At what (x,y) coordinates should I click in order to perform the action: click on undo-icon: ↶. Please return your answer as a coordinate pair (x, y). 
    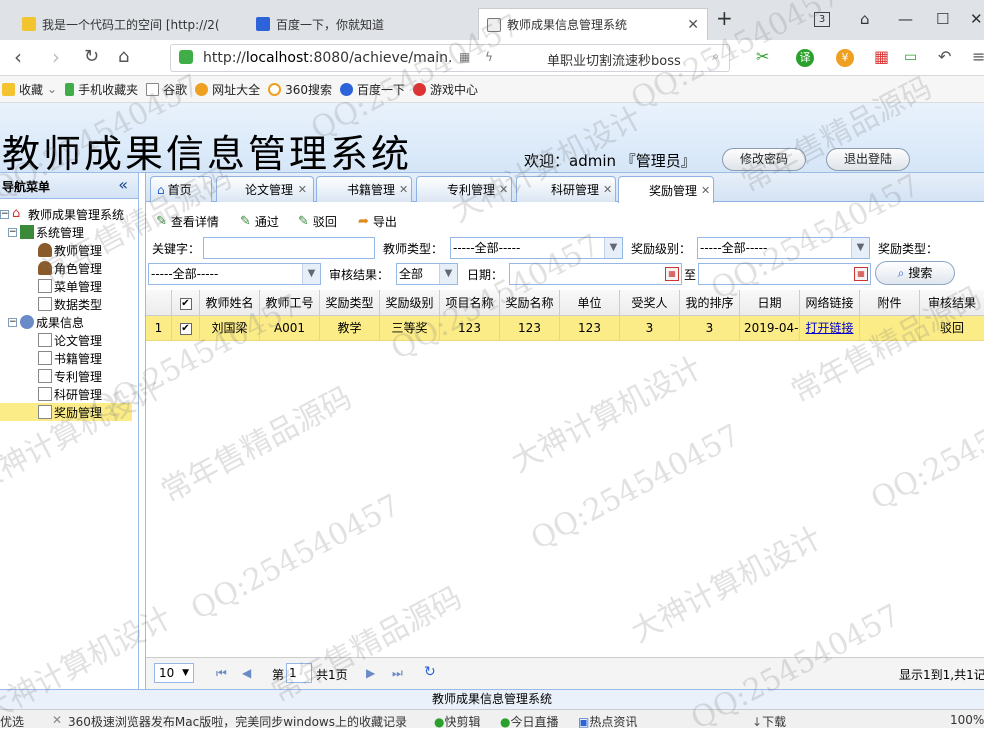
    Looking at the image, I should click on (944, 57).